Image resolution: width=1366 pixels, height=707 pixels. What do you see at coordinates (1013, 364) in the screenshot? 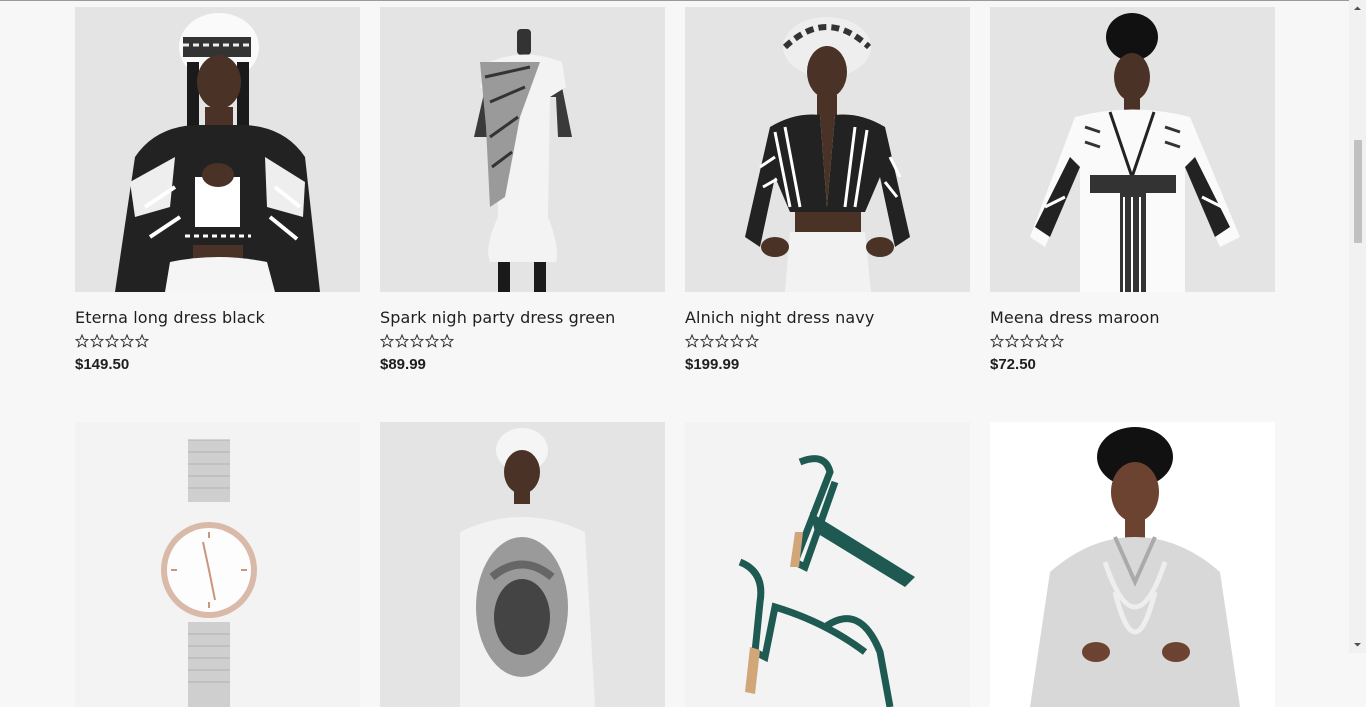
I see `product-price: $72.50` at bounding box center [1013, 364].